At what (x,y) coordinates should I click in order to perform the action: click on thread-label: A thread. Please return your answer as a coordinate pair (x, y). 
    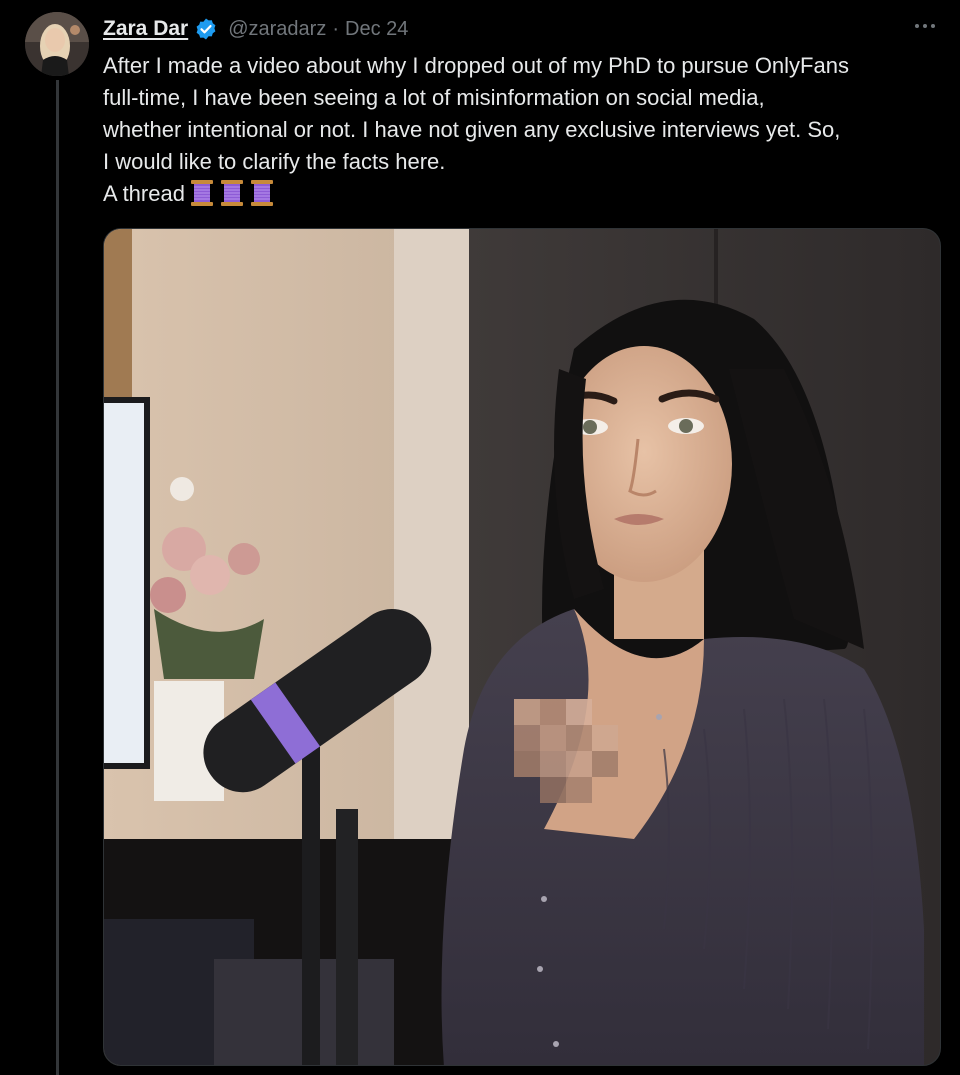
    Looking at the image, I should click on (144, 193).